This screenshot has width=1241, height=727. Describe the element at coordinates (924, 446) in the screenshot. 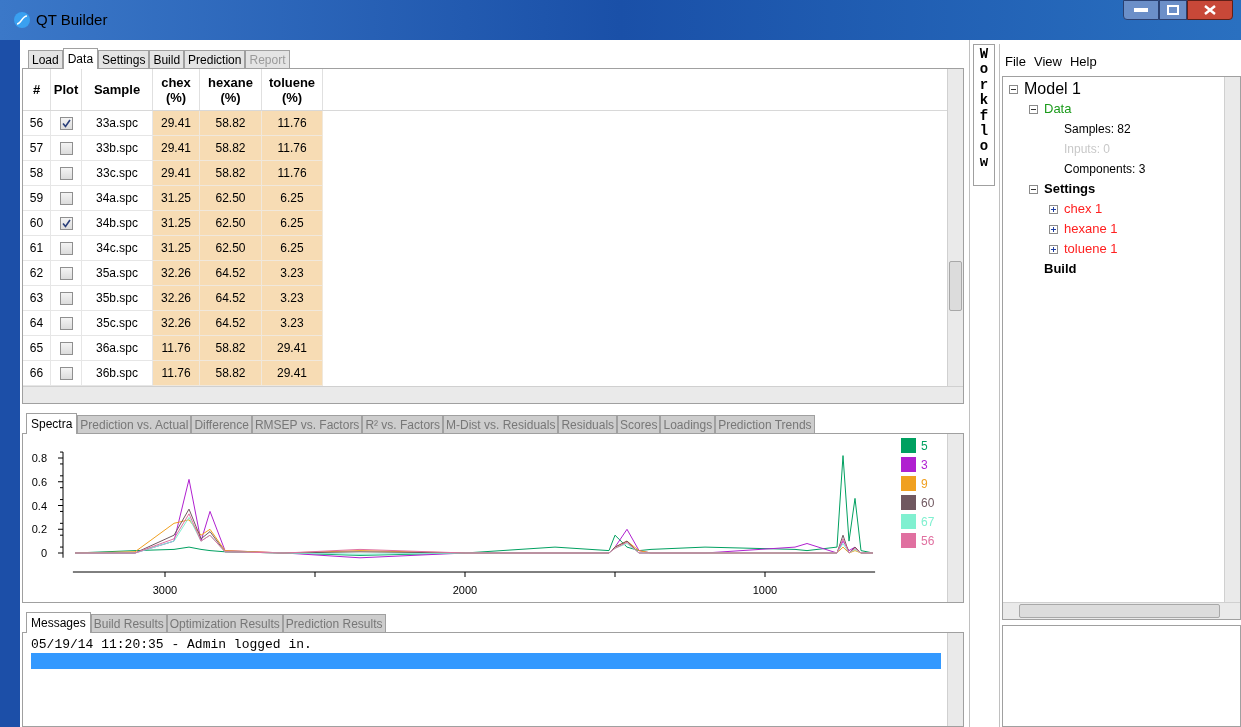

I see `legend-label: 5` at that location.